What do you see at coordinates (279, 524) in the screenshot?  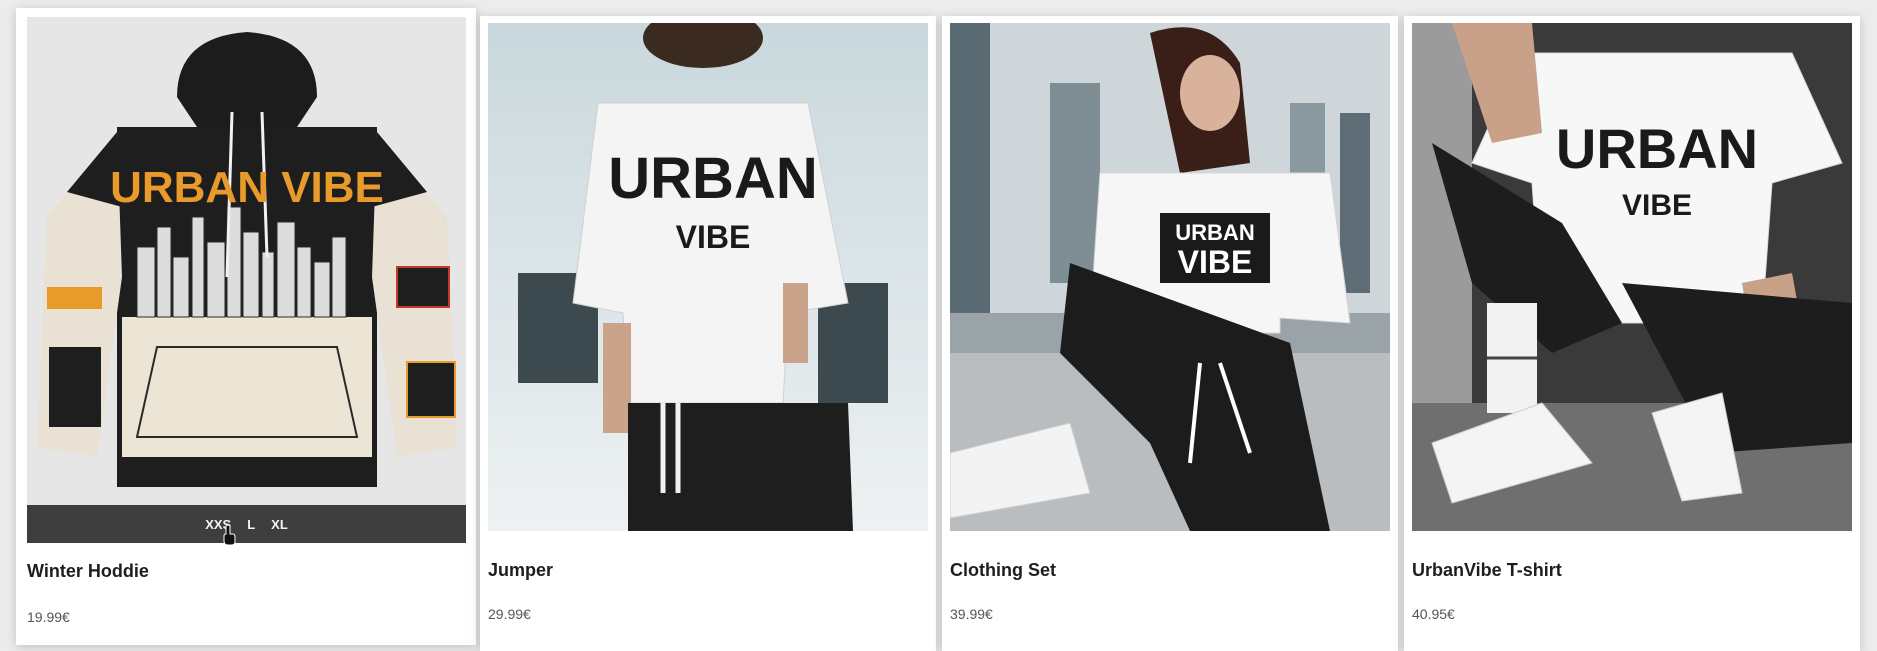 I see `size-option-xl: XL` at bounding box center [279, 524].